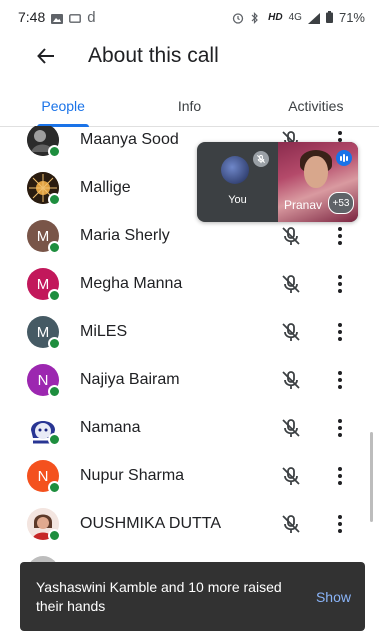  What do you see at coordinates (75, 17) in the screenshot?
I see `chat-notification-icon` at bounding box center [75, 17].